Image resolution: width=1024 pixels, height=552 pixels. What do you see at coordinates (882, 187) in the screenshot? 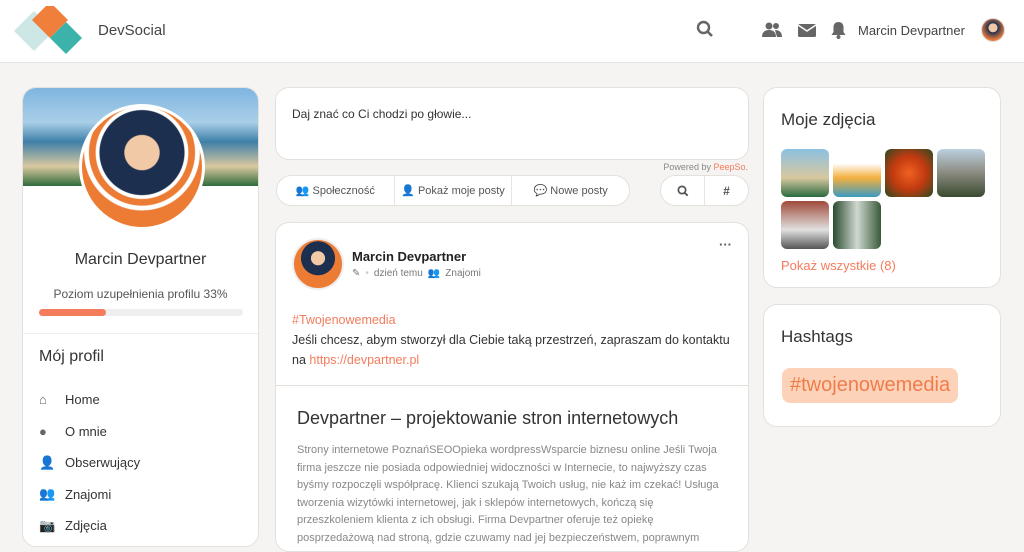
I see `my-photos-widget: Moje zdjęcia Pokaż wszystkie (8)` at bounding box center [882, 187].